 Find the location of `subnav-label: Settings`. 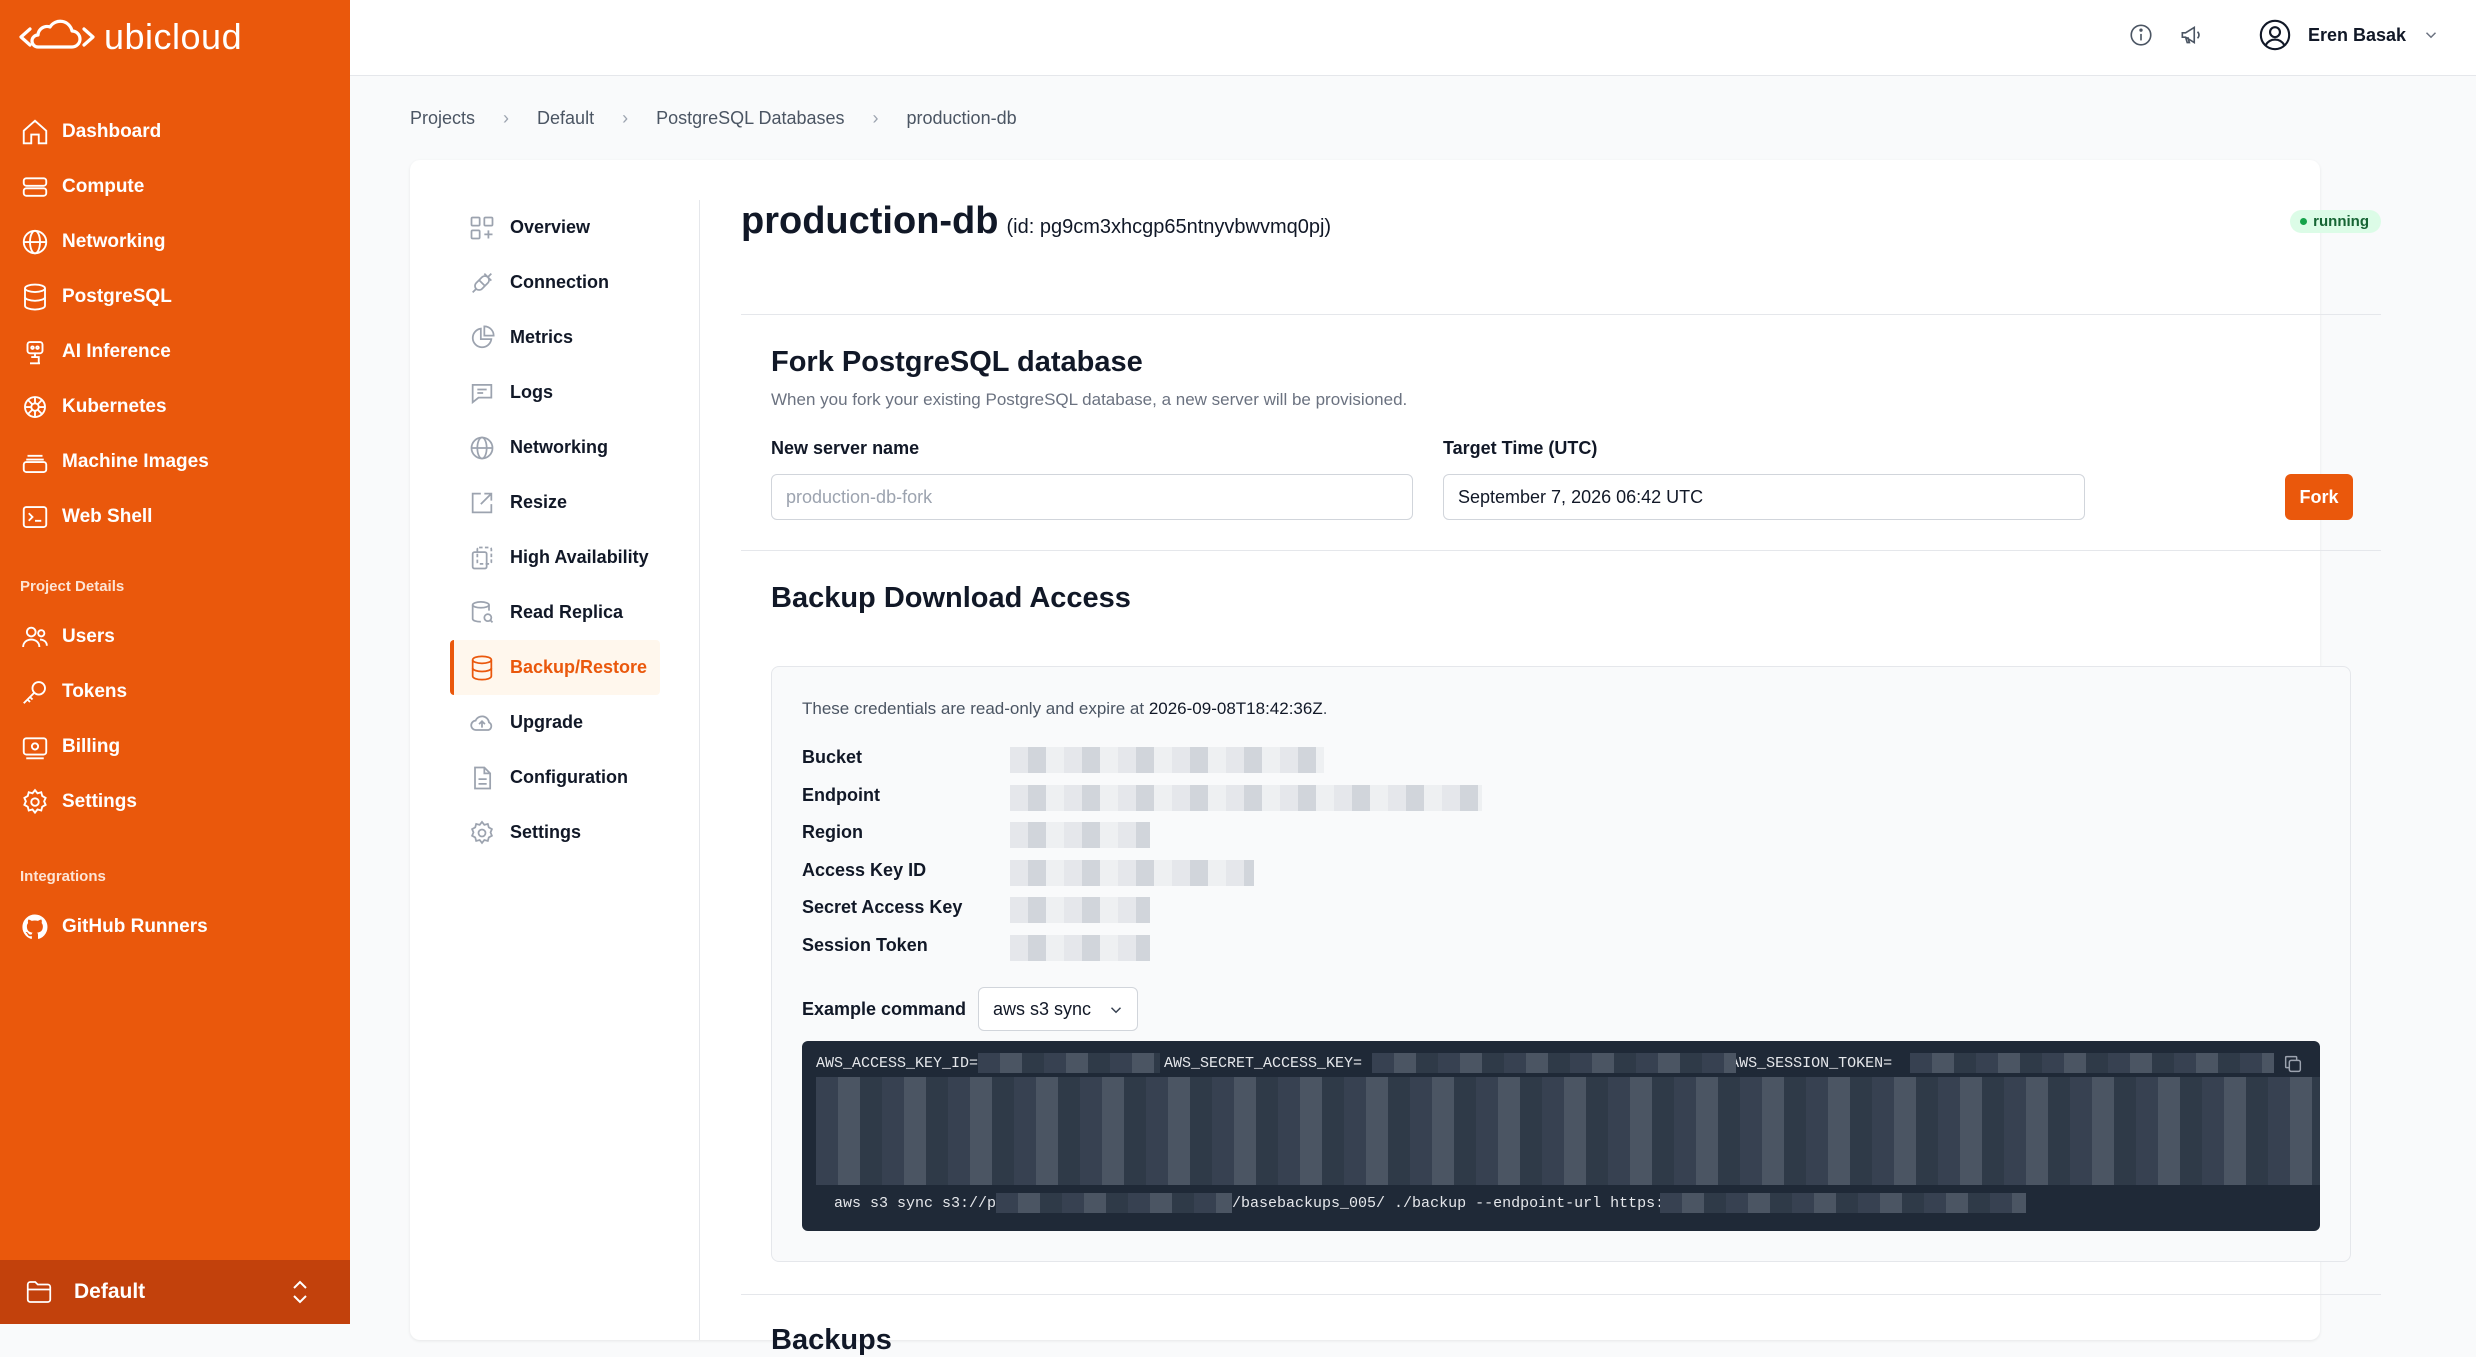

subnav-label: Settings is located at coordinates (546, 832).